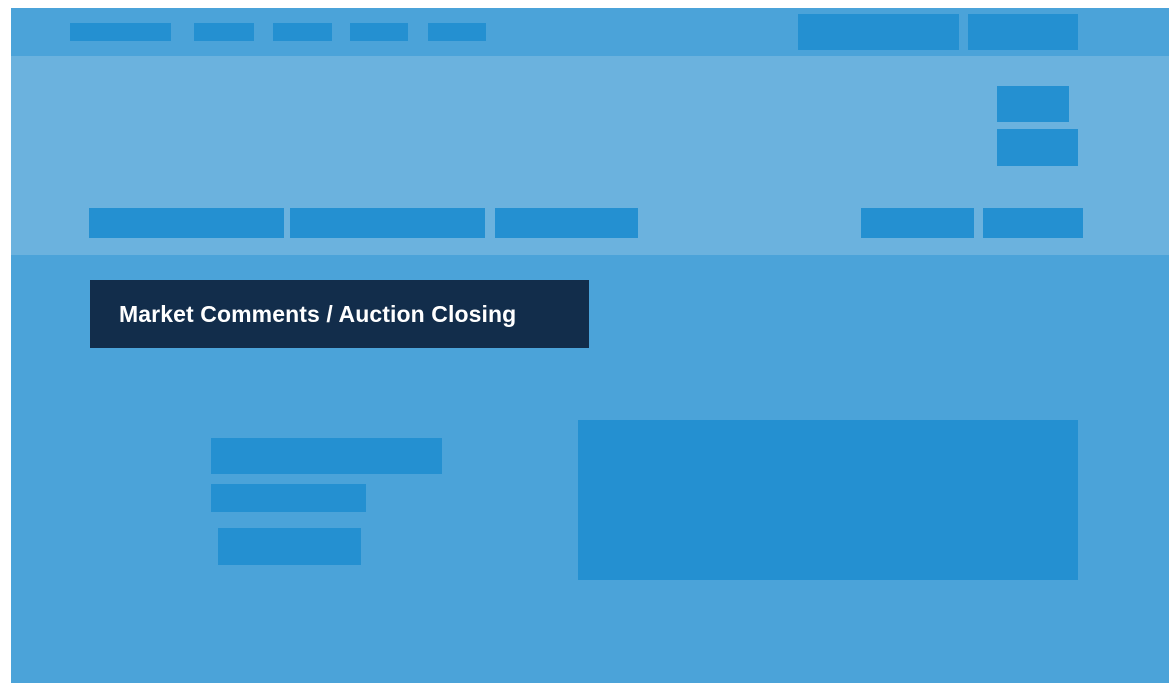  I want to click on section-label-market-comments: Market Comments / Auction Closing, so click(339, 314).